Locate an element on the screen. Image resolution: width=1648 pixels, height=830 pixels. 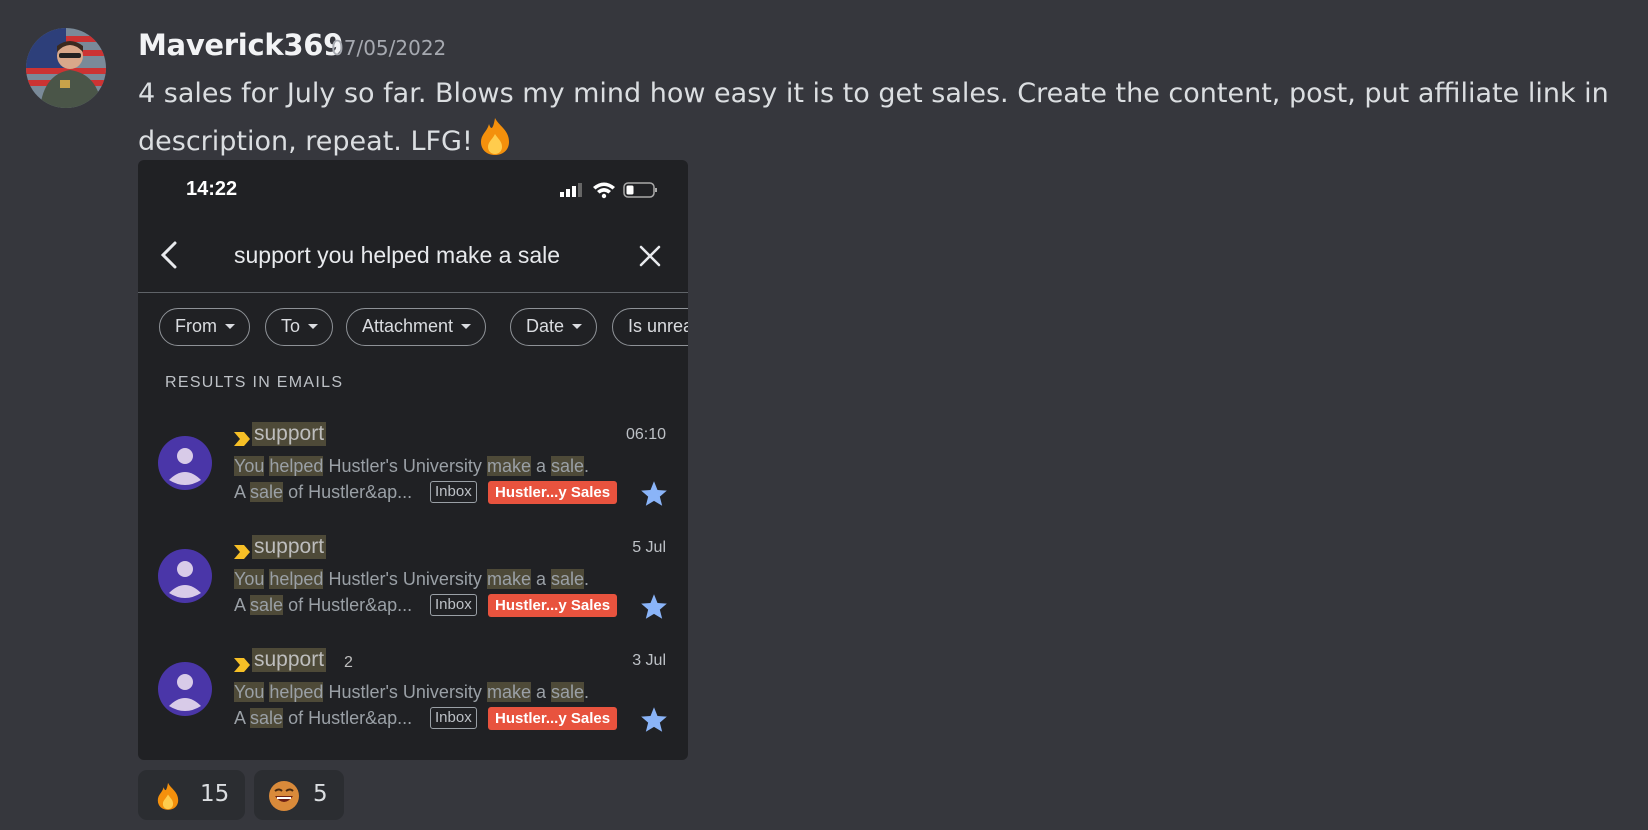
section-label: RESULTS IN EMAILS is located at coordinates (254, 382).